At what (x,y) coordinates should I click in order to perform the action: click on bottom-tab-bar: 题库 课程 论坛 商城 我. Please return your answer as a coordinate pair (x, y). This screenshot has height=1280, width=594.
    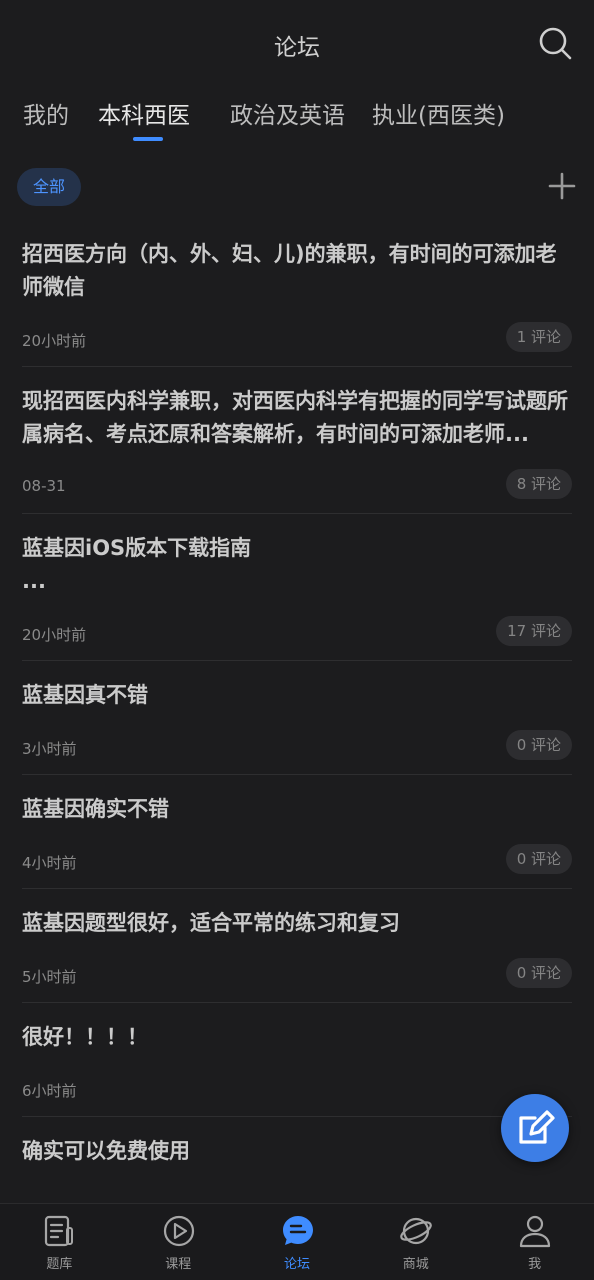
    Looking at the image, I should click on (297, 1241).